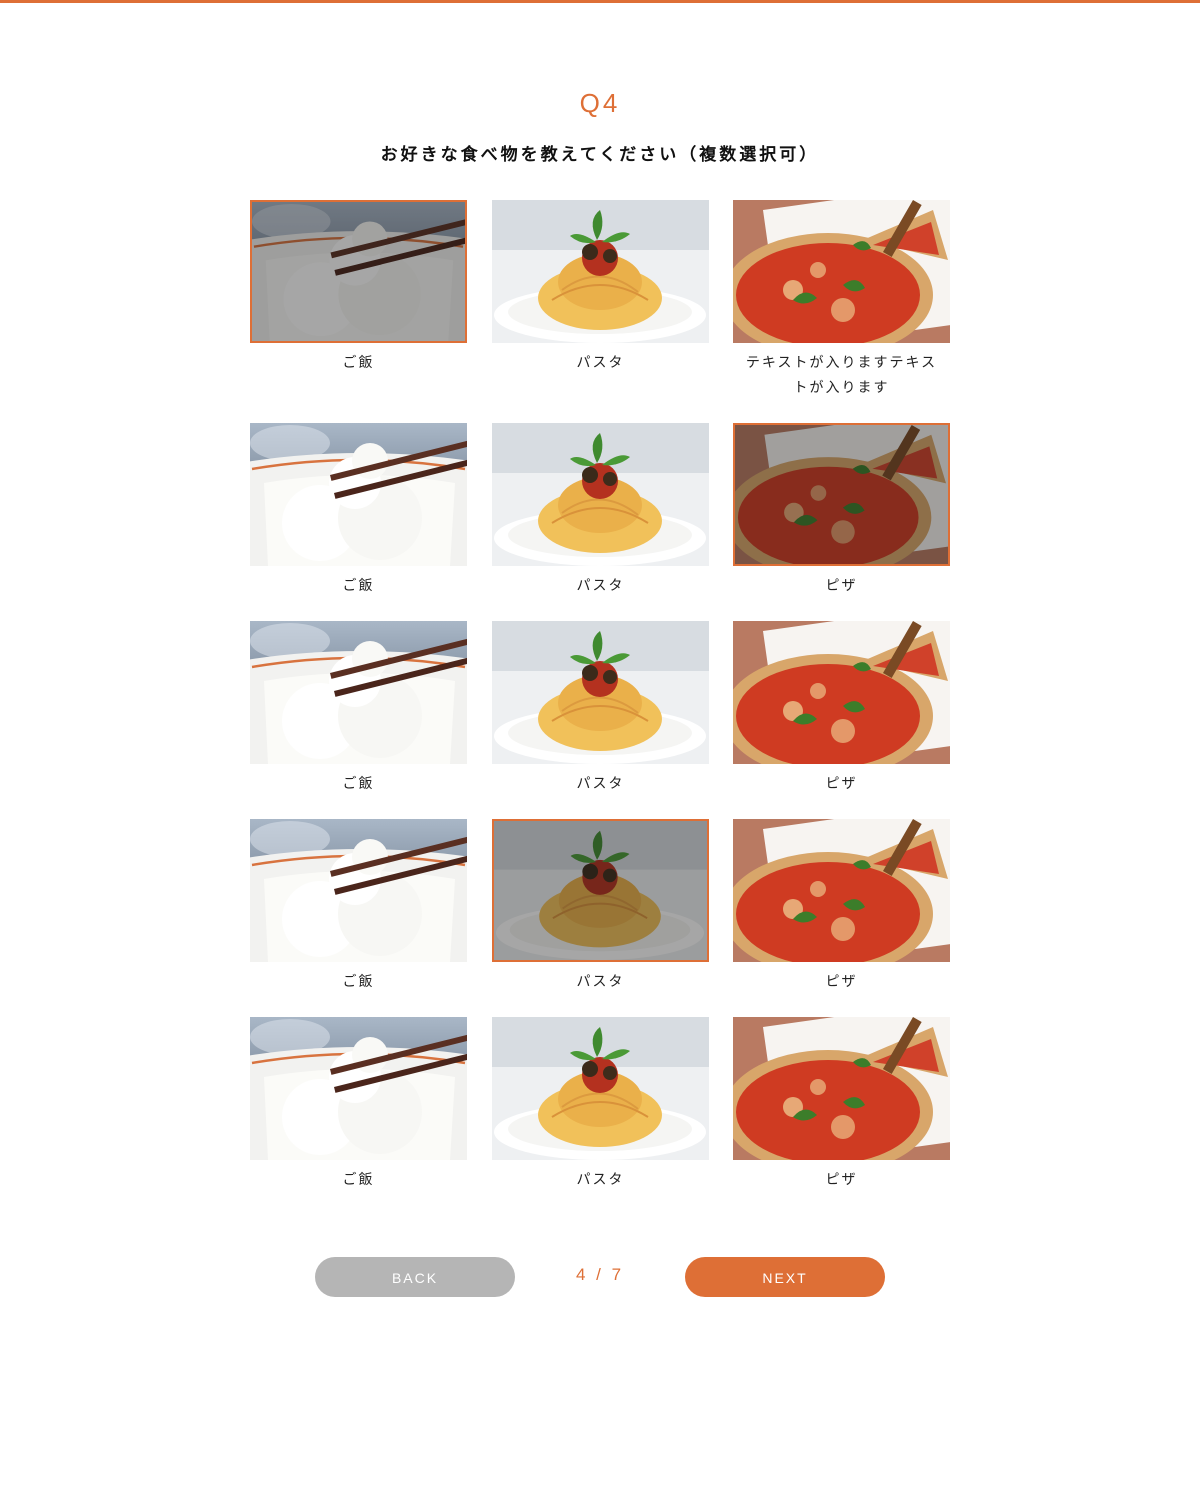 The image size is (1200, 1497). What do you see at coordinates (600, 1) in the screenshot?
I see `top-accent-bar` at bounding box center [600, 1].